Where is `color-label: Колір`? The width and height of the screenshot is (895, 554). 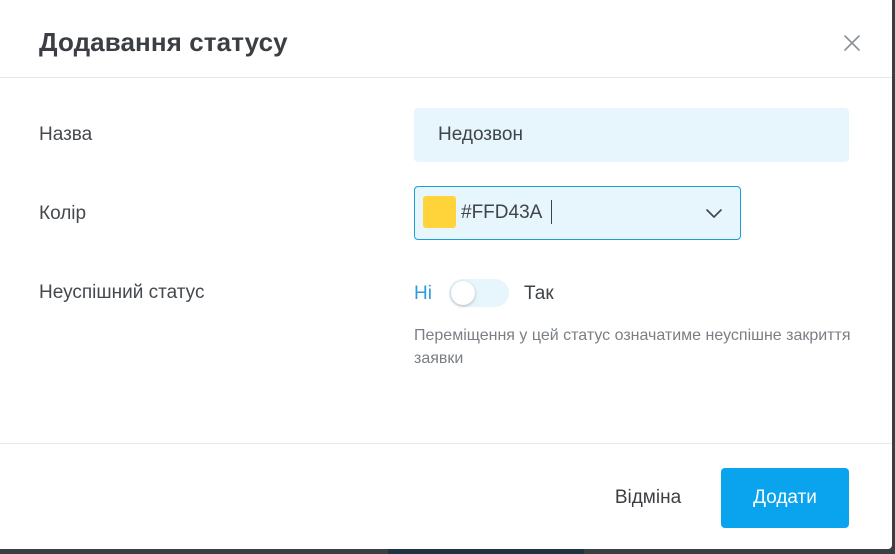 color-label: Колір is located at coordinates (63, 213).